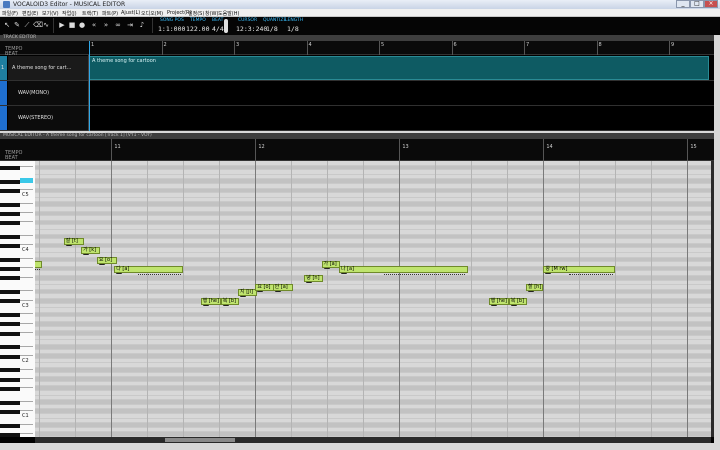 The height and width of the screenshot is (450, 720). Describe the element at coordinates (10, 13) in the screenshot. I see `menu-item: 파일(F)` at that location.